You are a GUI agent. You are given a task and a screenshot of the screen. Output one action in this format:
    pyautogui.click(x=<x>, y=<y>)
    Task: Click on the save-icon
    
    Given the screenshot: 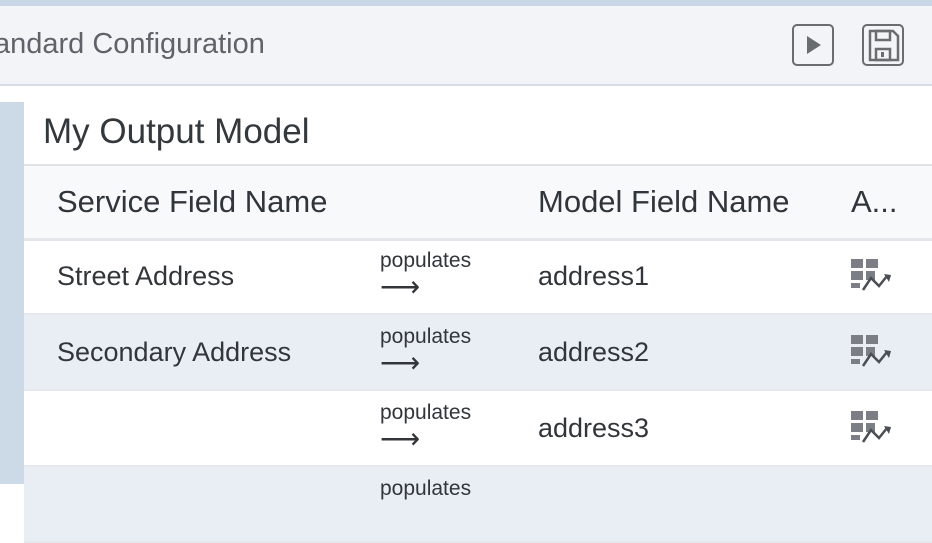 What is the action you would take?
    pyautogui.click(x=884, y=45)
    